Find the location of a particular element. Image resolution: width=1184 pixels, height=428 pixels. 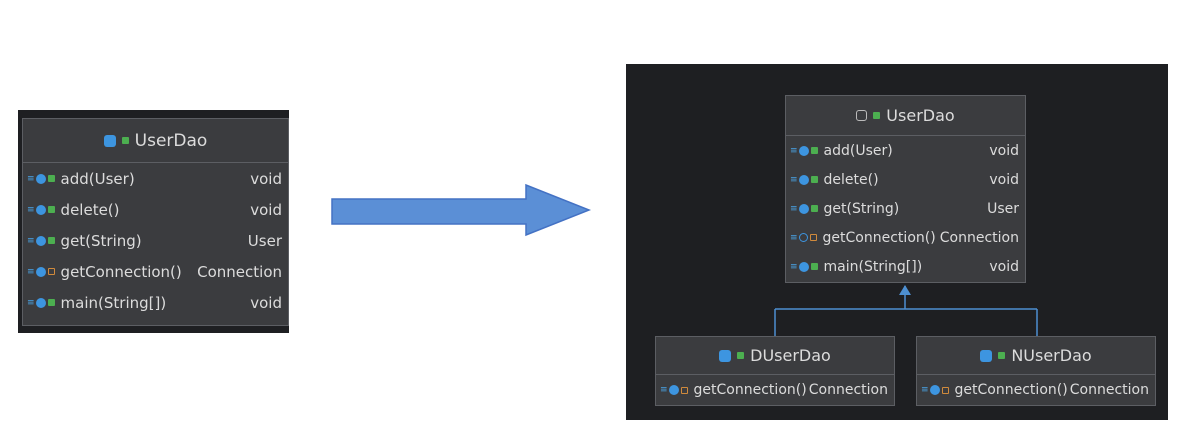

class-title: DUserDao is located at coordinates (790, 355).